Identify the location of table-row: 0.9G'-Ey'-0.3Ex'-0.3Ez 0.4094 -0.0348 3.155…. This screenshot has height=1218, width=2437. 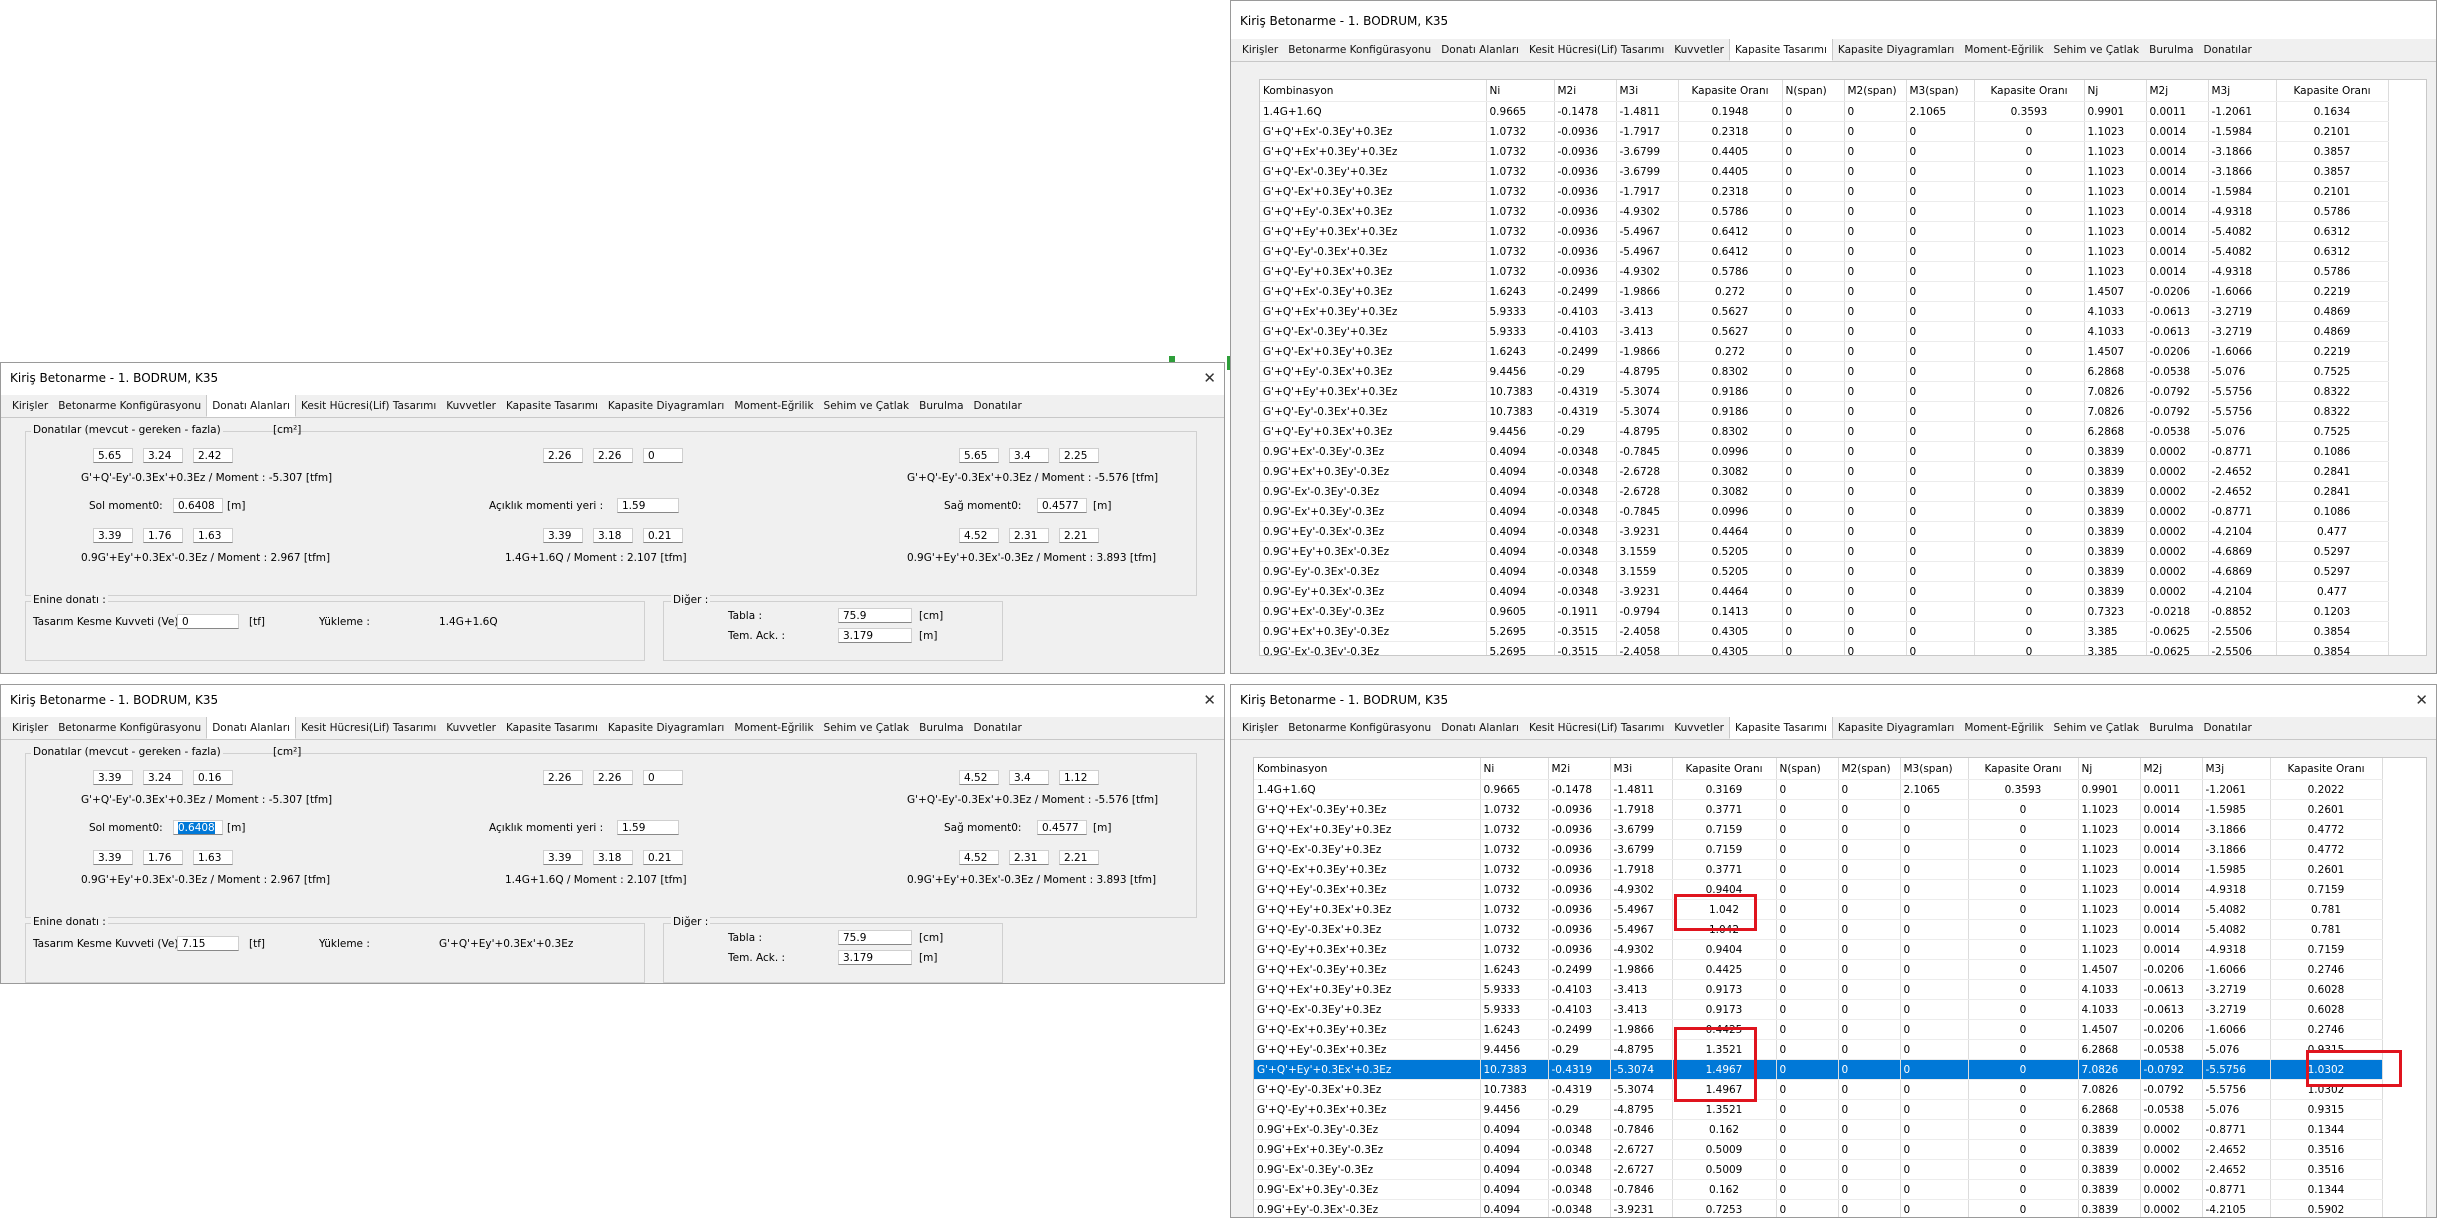
(1824, 571).